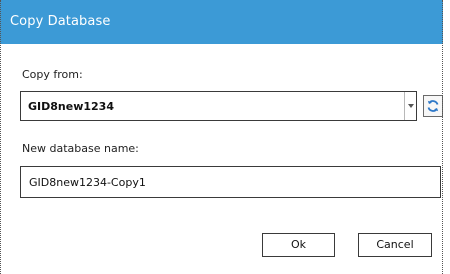  Describe the element at coordinates (442, 137) in the screenshot. I see `dialog-right-border` at that location.